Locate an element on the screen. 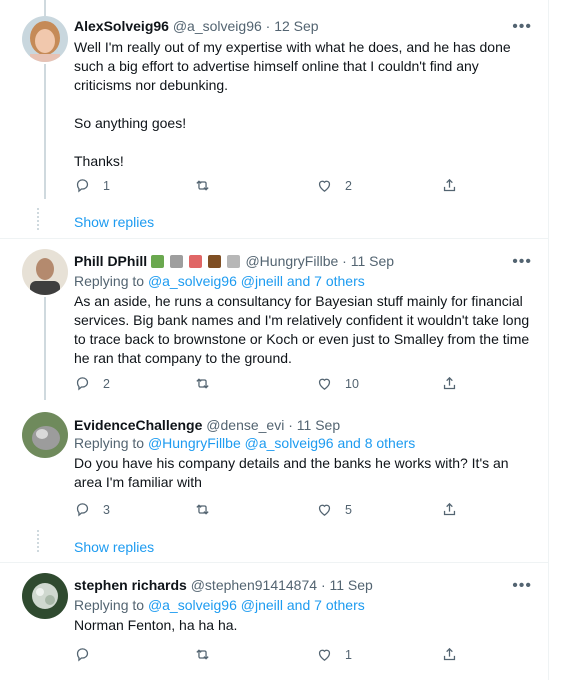  tools-icon is located at coordinates (176, 261).